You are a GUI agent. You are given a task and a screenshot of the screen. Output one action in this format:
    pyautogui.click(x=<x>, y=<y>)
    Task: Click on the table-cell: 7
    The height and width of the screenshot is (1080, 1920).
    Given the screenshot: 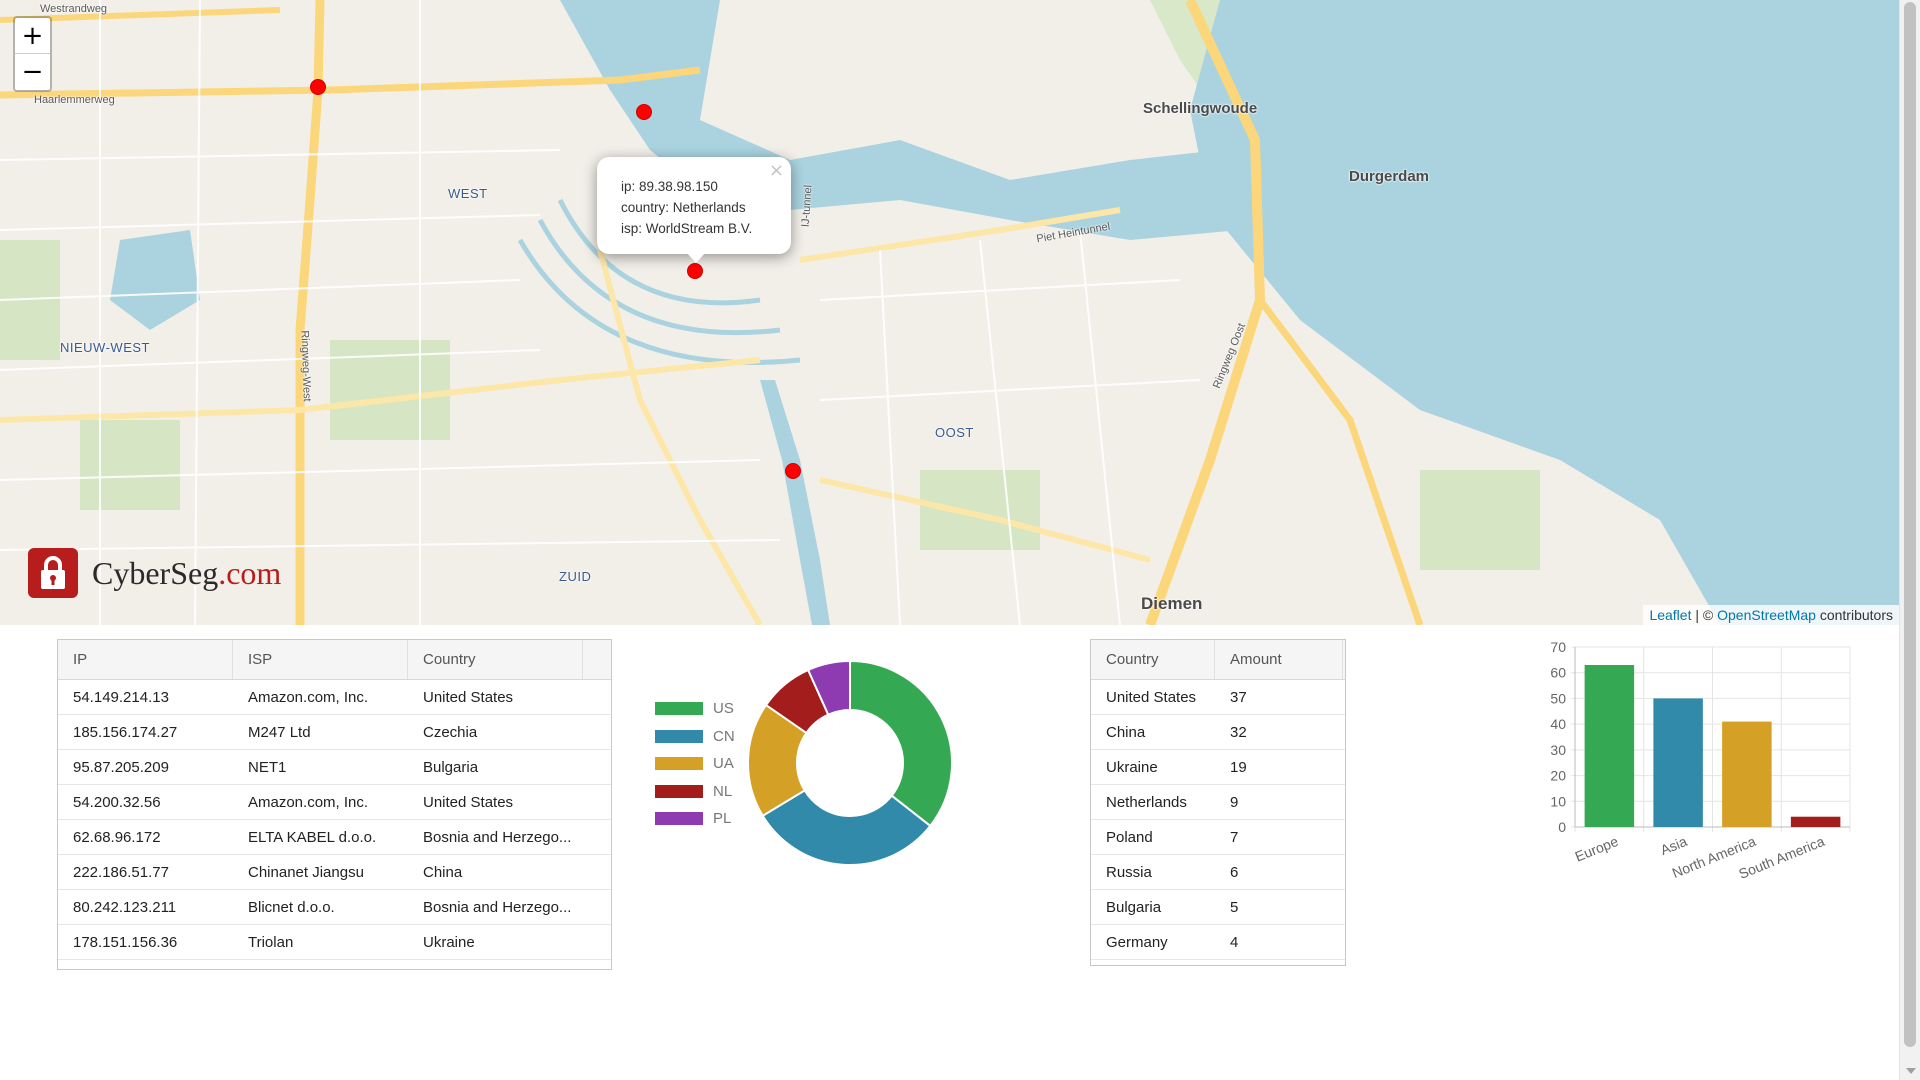 What is the action you would take?
    pyautogui.click(x=1234, y=837)
    